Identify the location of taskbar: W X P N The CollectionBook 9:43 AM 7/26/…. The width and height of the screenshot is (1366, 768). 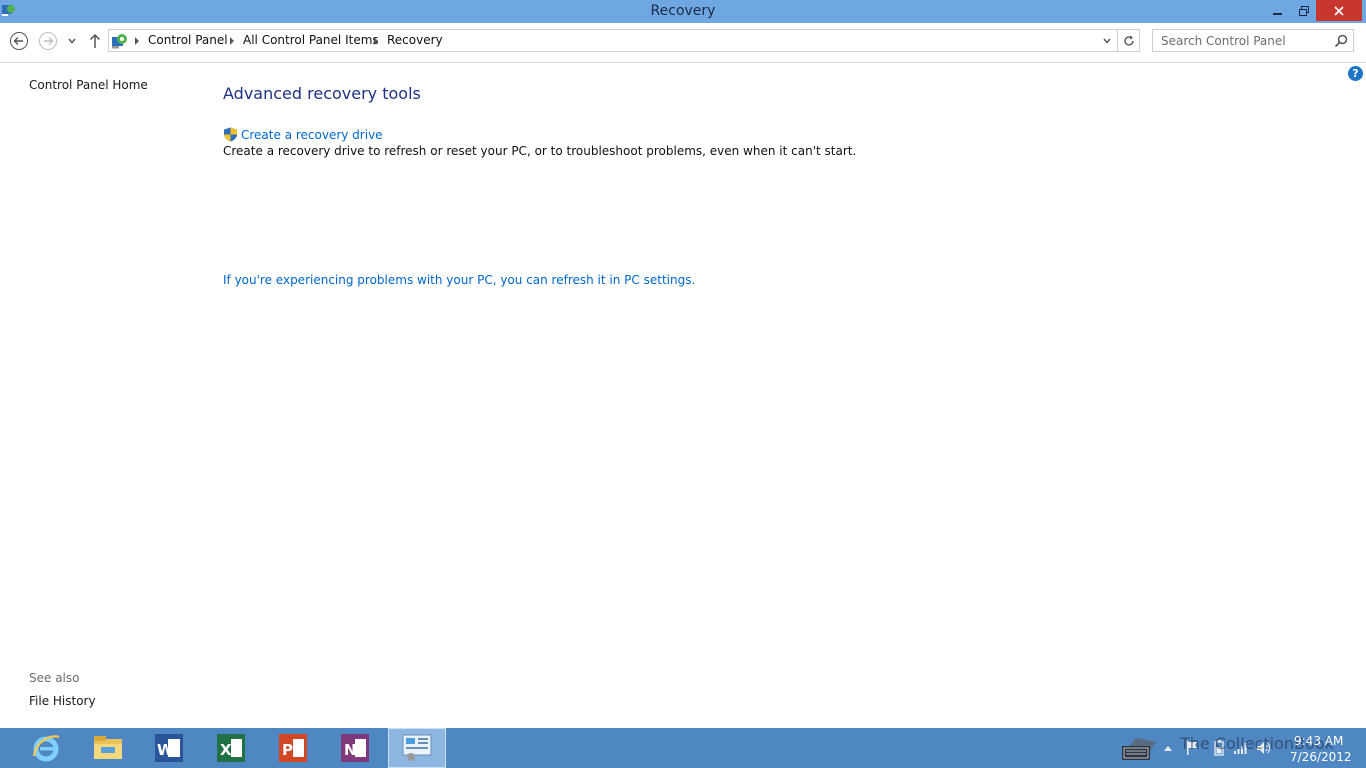
(683, 748).